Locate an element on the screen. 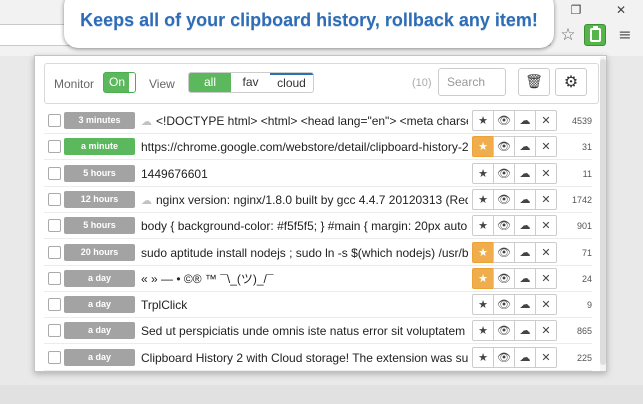  view-cloud-button: cloud is located at coordinates (291, 82).